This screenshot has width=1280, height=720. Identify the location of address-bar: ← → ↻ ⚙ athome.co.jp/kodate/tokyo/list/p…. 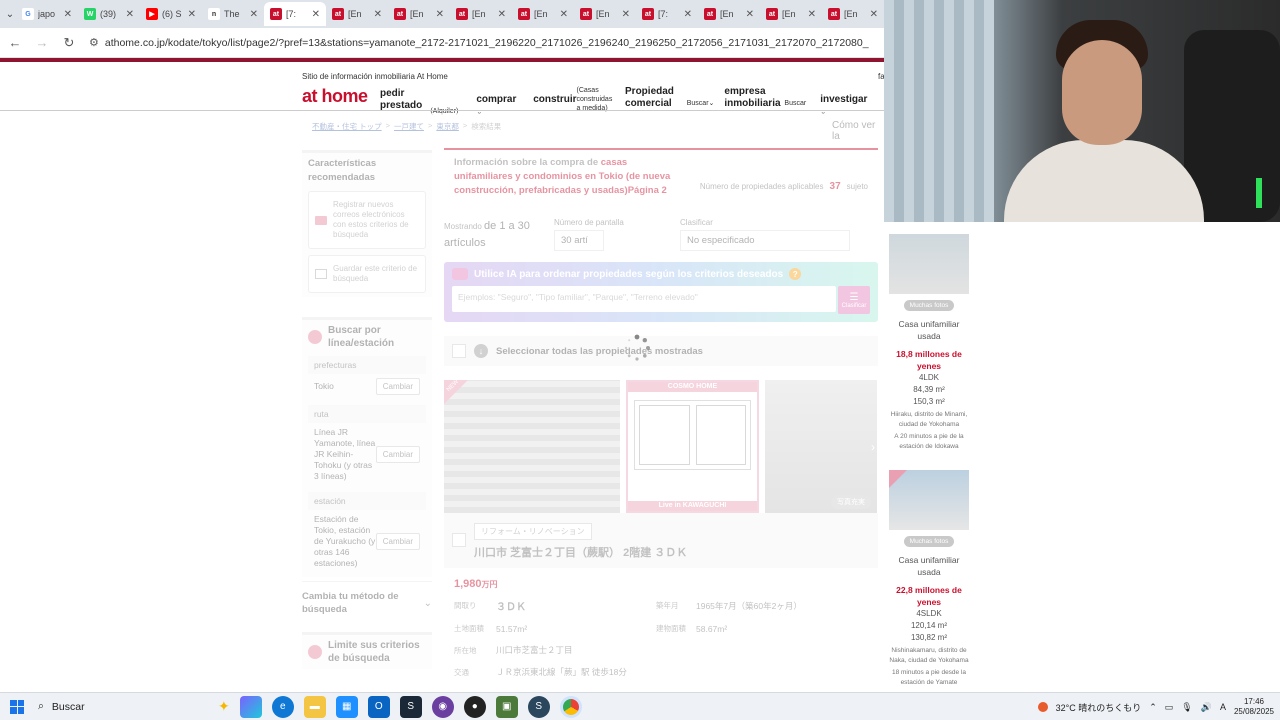
(442, 43).